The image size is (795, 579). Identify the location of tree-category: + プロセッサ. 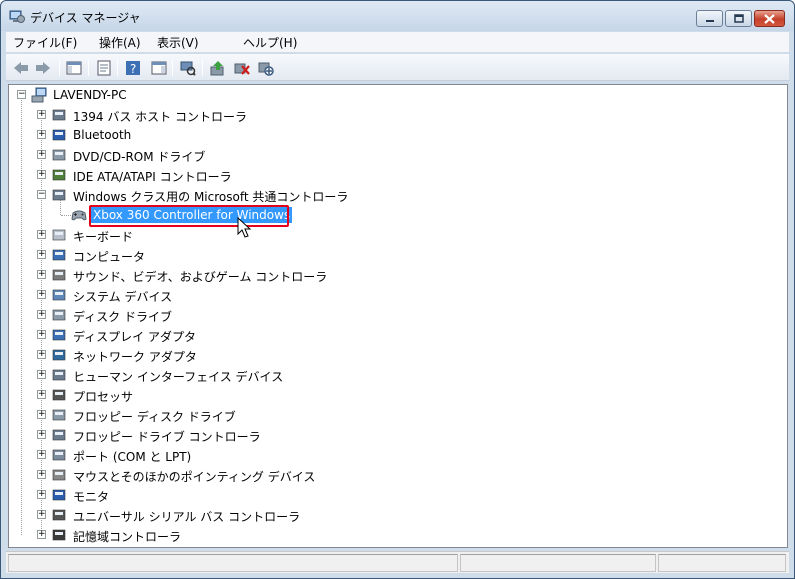
(398, 395).